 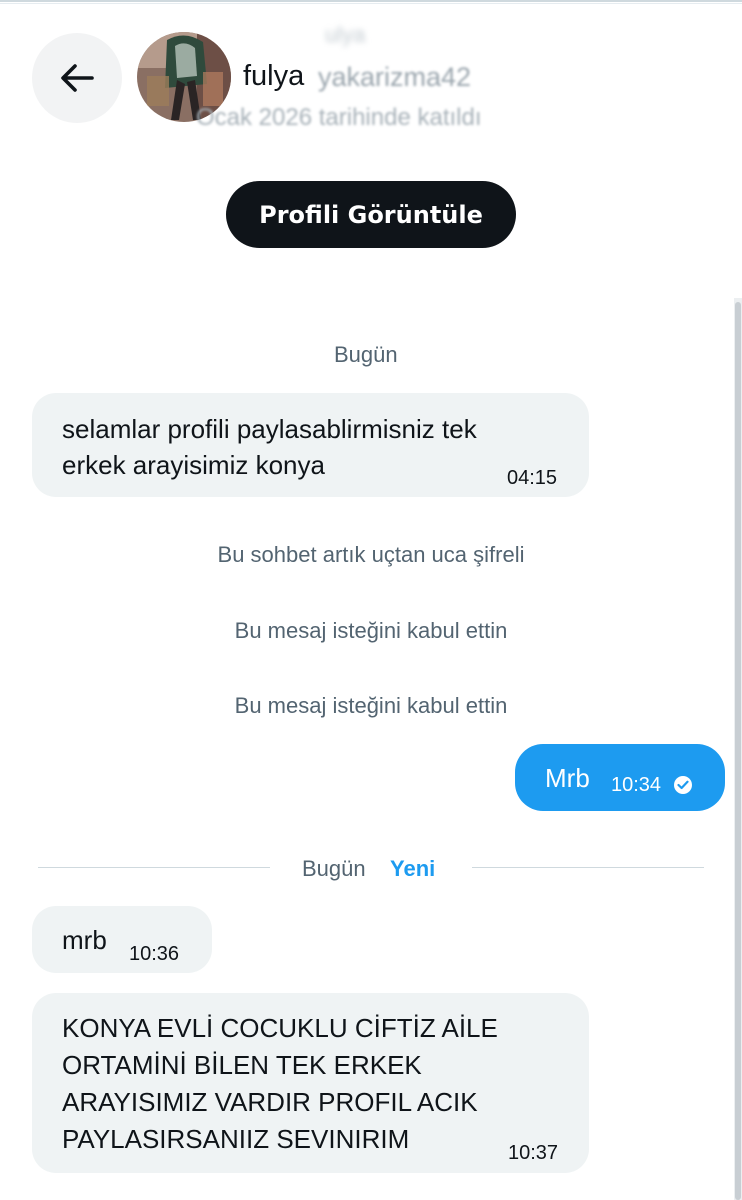 What do you see at coordinates (683, 785) in the screenshot?
I see `read-check-icon` at bounding box center [683, 785].